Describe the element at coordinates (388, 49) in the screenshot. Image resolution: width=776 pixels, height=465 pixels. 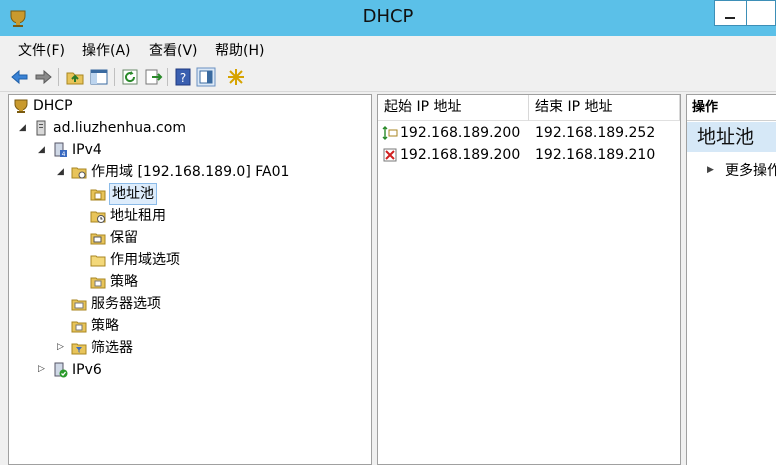
I see `menu-bar: 文件(F) 操作(A) 查看(V) 帮助(H)` at that location.